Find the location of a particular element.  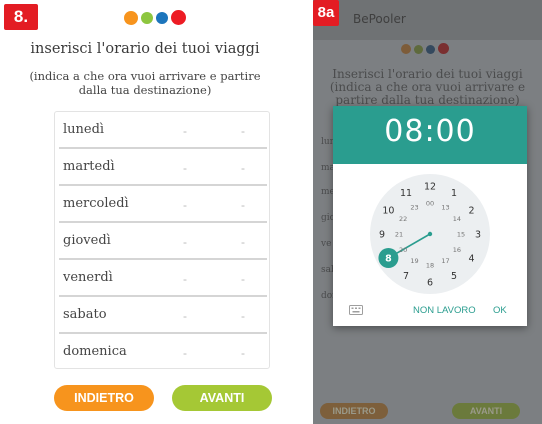

bg-back-button: INDIETRO is located at coordinates (354, 411).